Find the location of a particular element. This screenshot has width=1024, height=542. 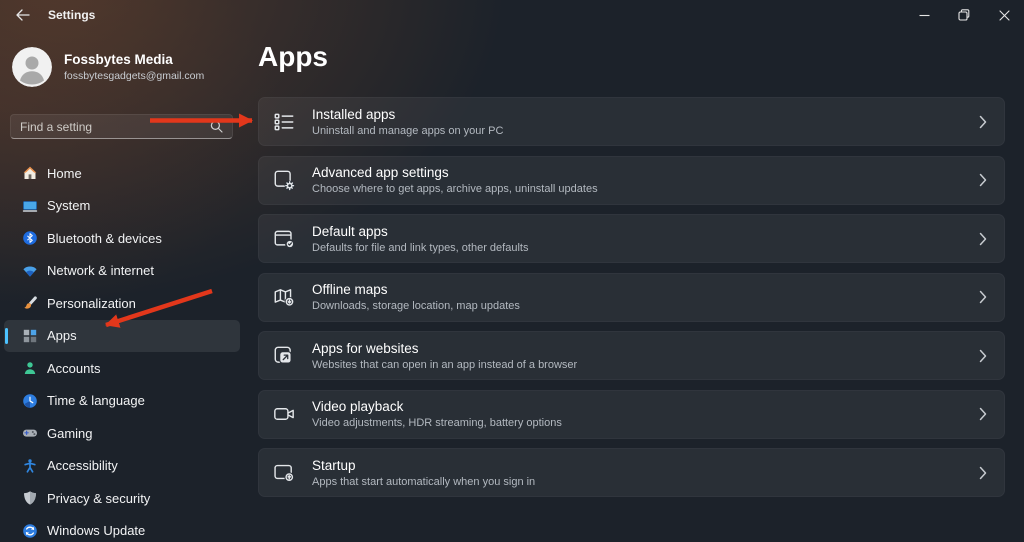

card-title: Advanced app settings is located at coordinates (380, 172).